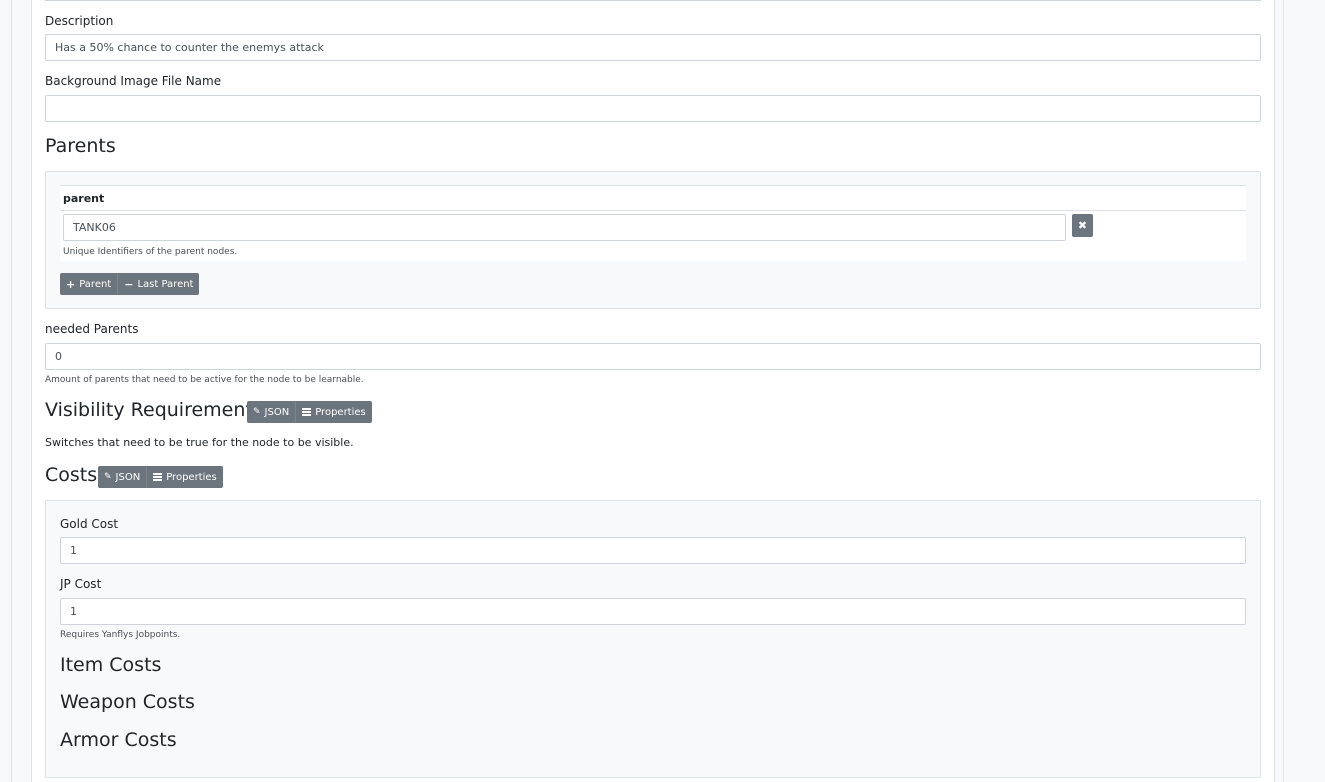 The height and width of the screenshot is (782, 1325). What do you see at coordinates (118, 740) in the screenshot?
I see `armor-costs-heading: Armor Costs` at bounding box center [118, 740].